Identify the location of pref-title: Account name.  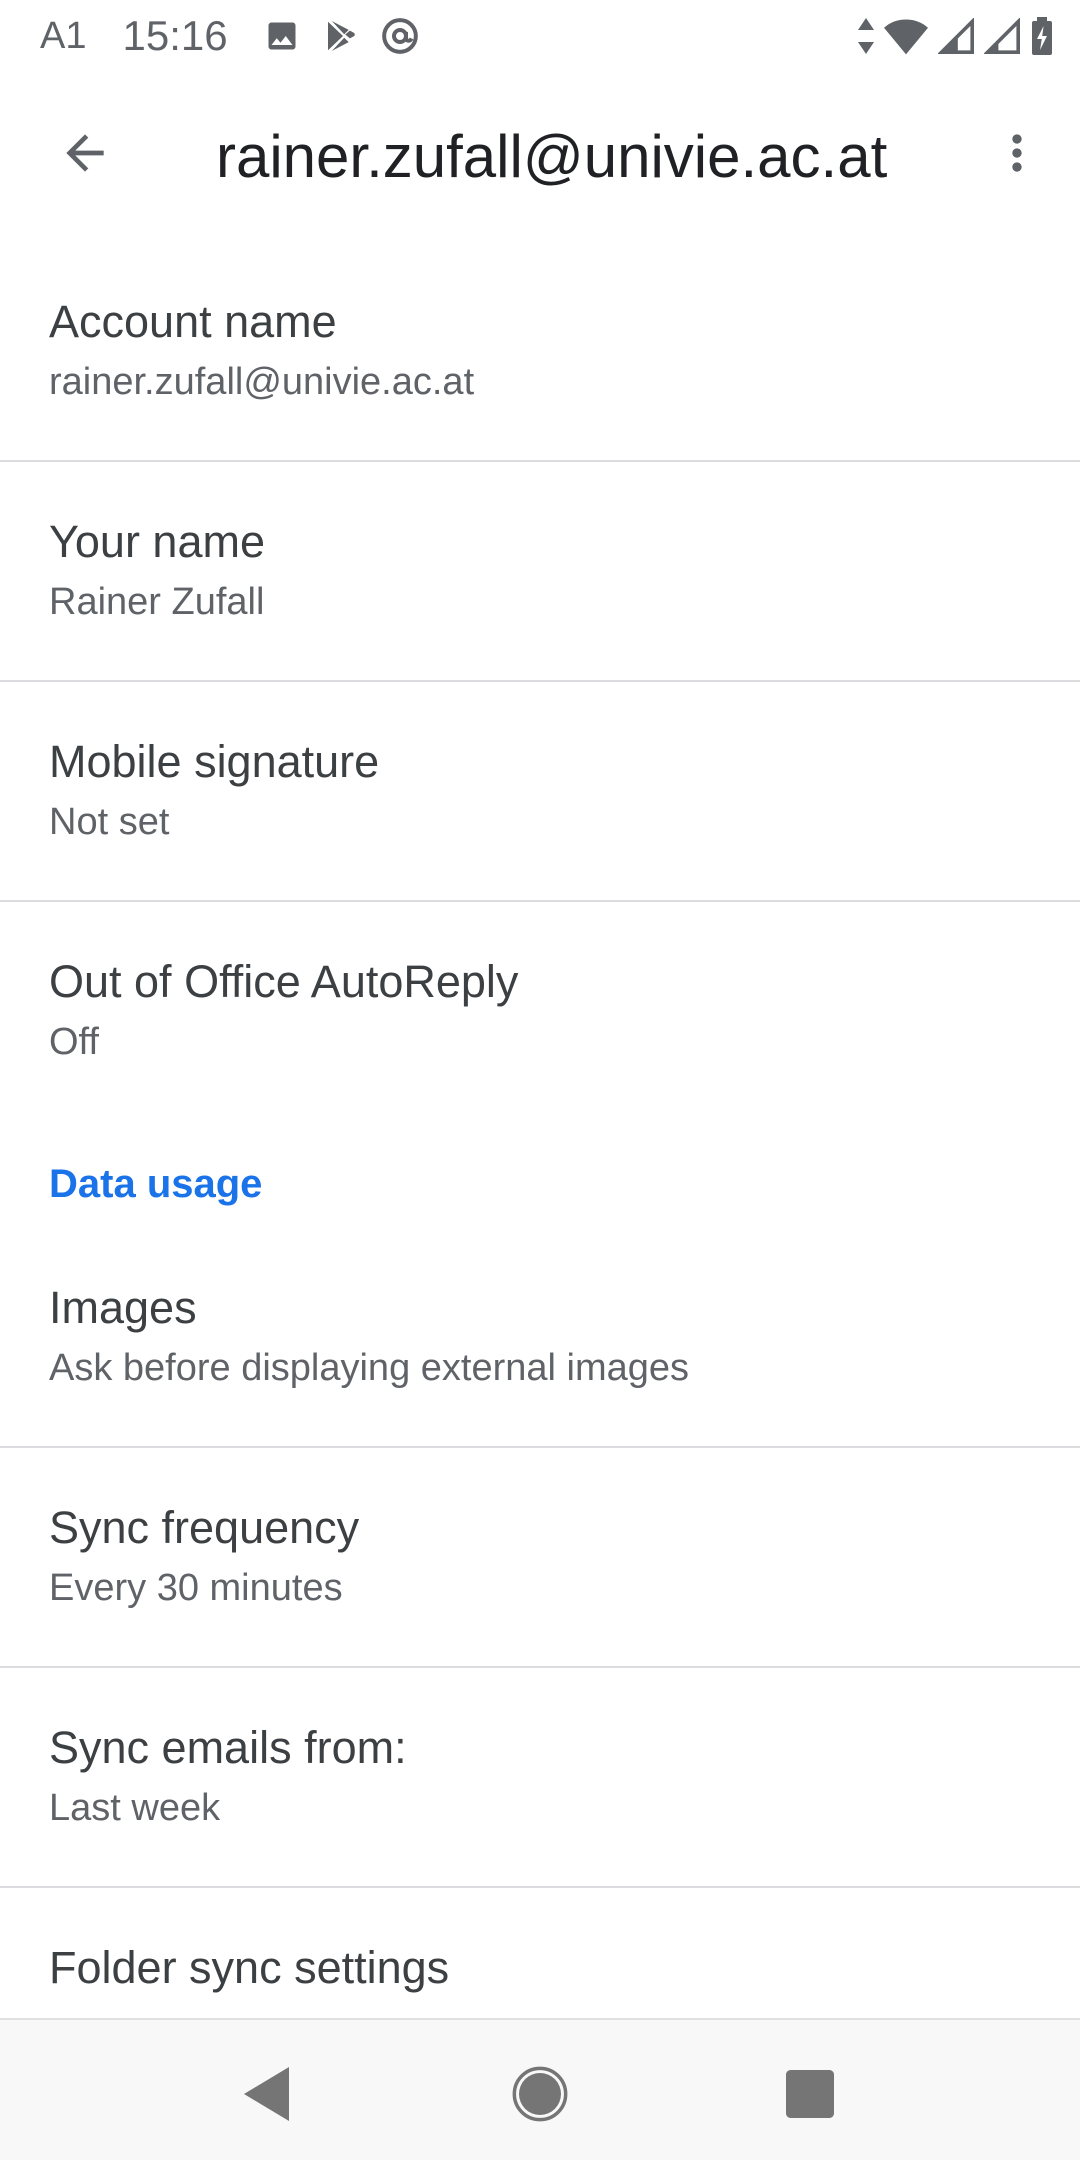
(193, 321).